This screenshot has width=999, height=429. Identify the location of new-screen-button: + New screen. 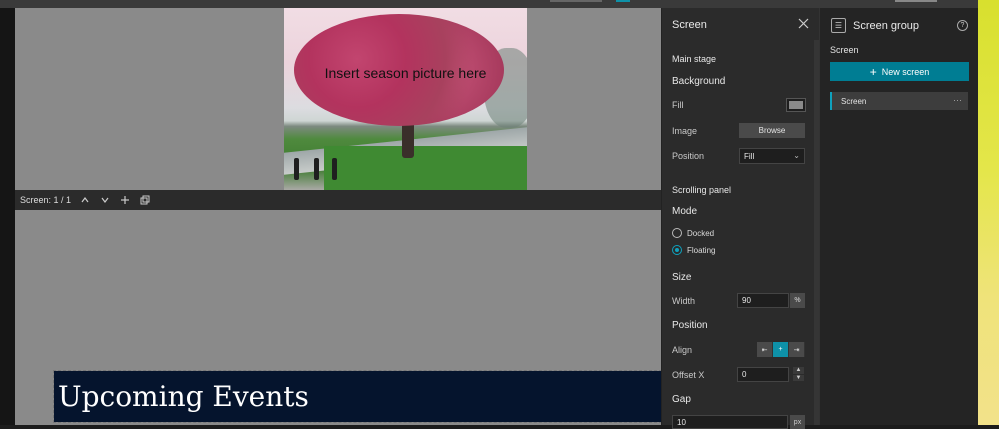
(899, 71).